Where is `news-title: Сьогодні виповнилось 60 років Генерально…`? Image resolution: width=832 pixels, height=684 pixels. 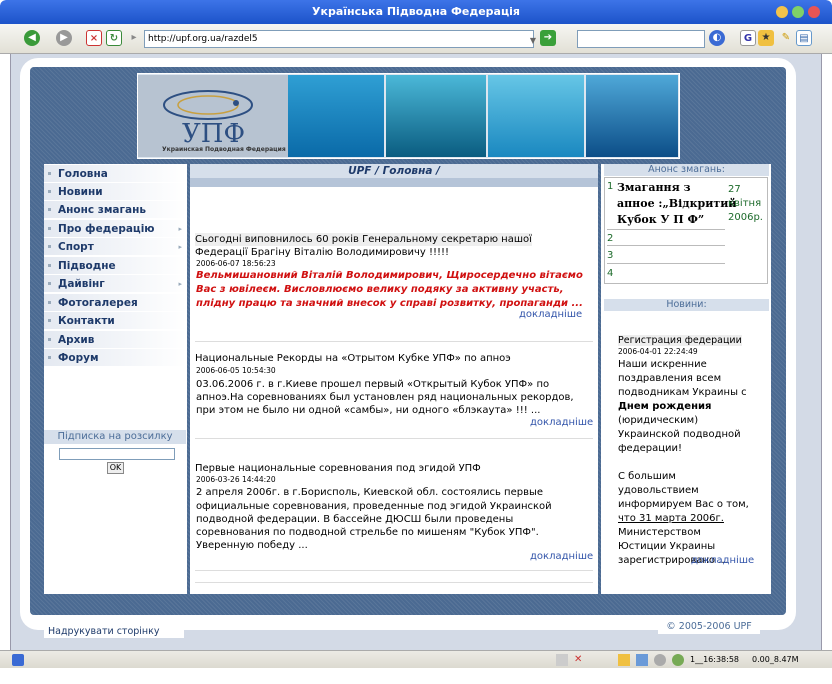 news-title: Сьогодні виповнилось 60 років Генерально… is located at coordinates (363, 239).